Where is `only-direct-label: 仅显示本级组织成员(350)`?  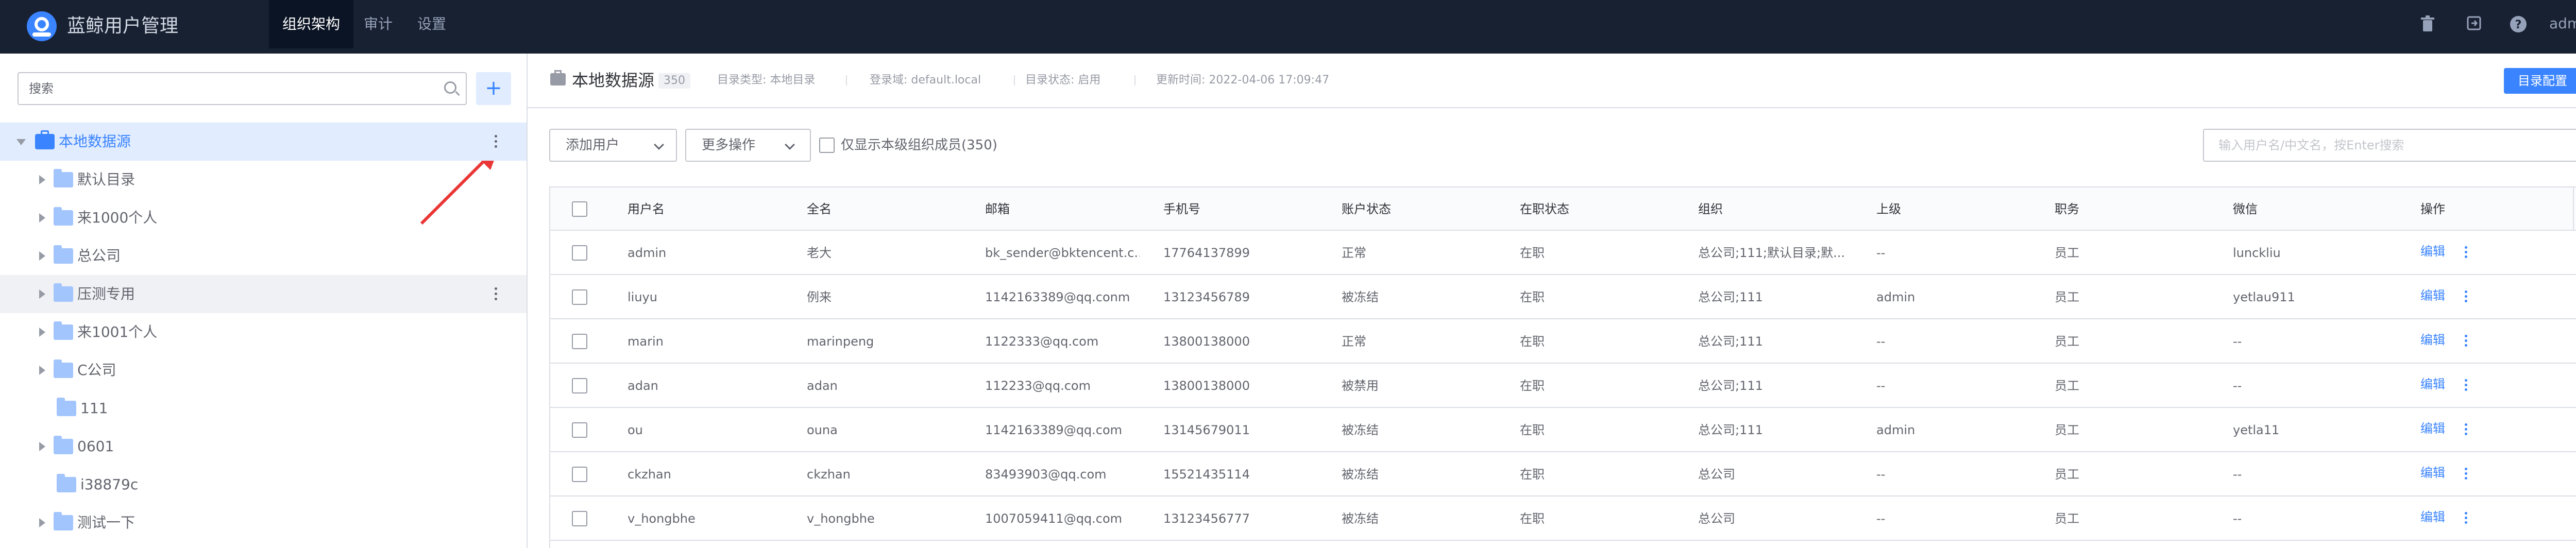
only-direct-label: 仅显示本级组织成员(350) is located at coordinates (919, 145).